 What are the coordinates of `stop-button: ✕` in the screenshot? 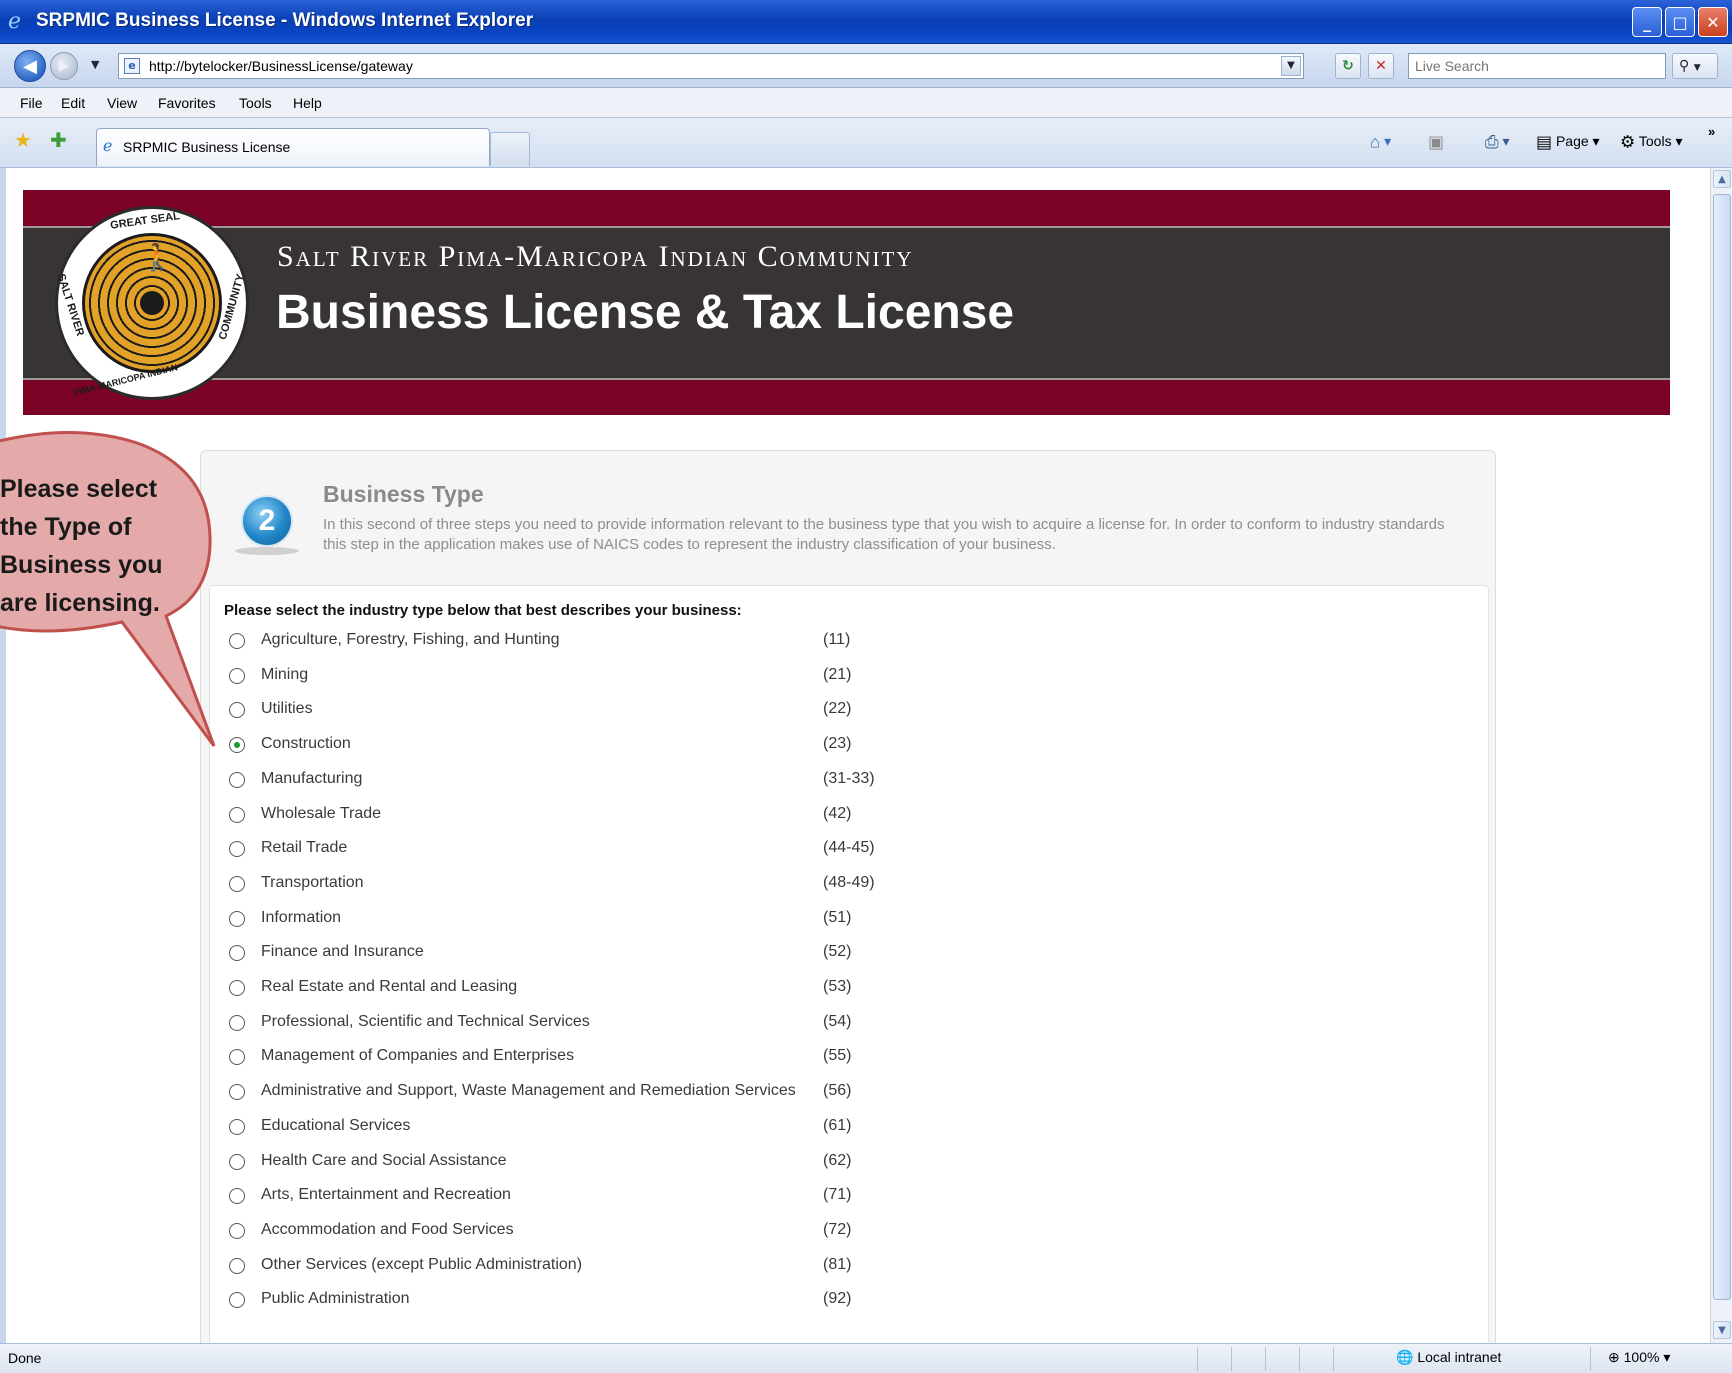 It's located at (1381, 66).